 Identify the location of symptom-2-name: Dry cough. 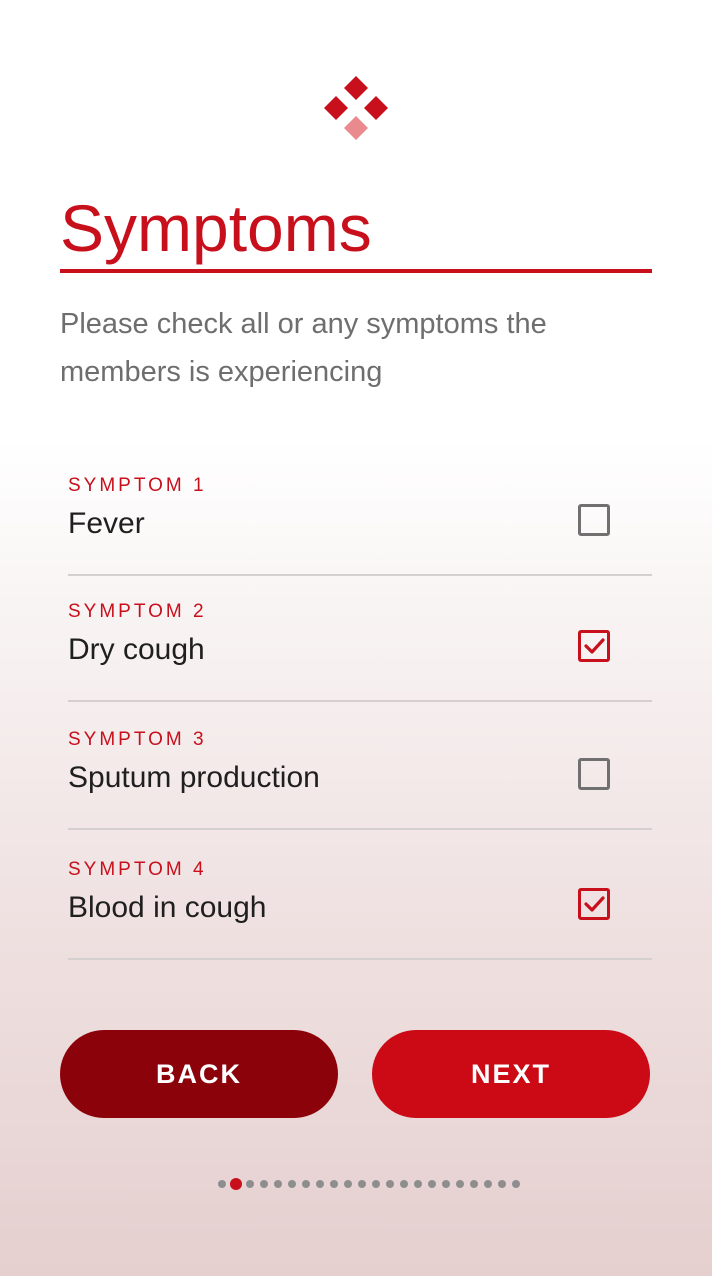
(136, 649).